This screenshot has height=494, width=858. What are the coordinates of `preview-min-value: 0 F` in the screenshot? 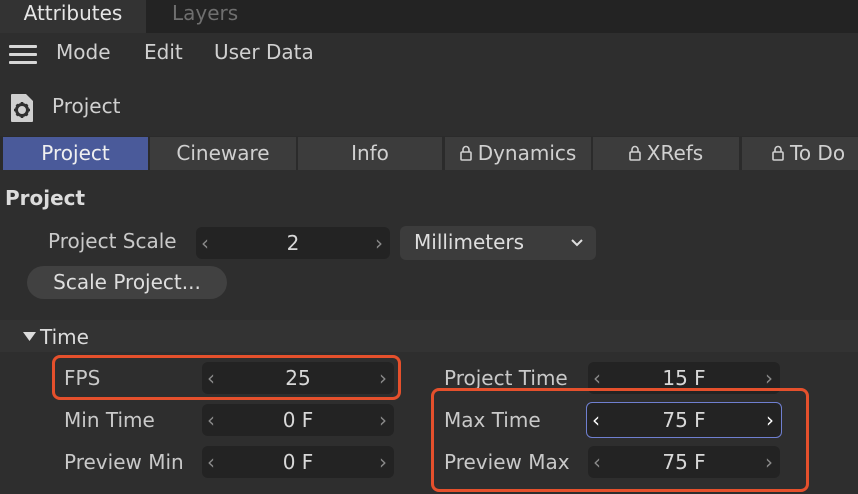 It's located at (298, 462).